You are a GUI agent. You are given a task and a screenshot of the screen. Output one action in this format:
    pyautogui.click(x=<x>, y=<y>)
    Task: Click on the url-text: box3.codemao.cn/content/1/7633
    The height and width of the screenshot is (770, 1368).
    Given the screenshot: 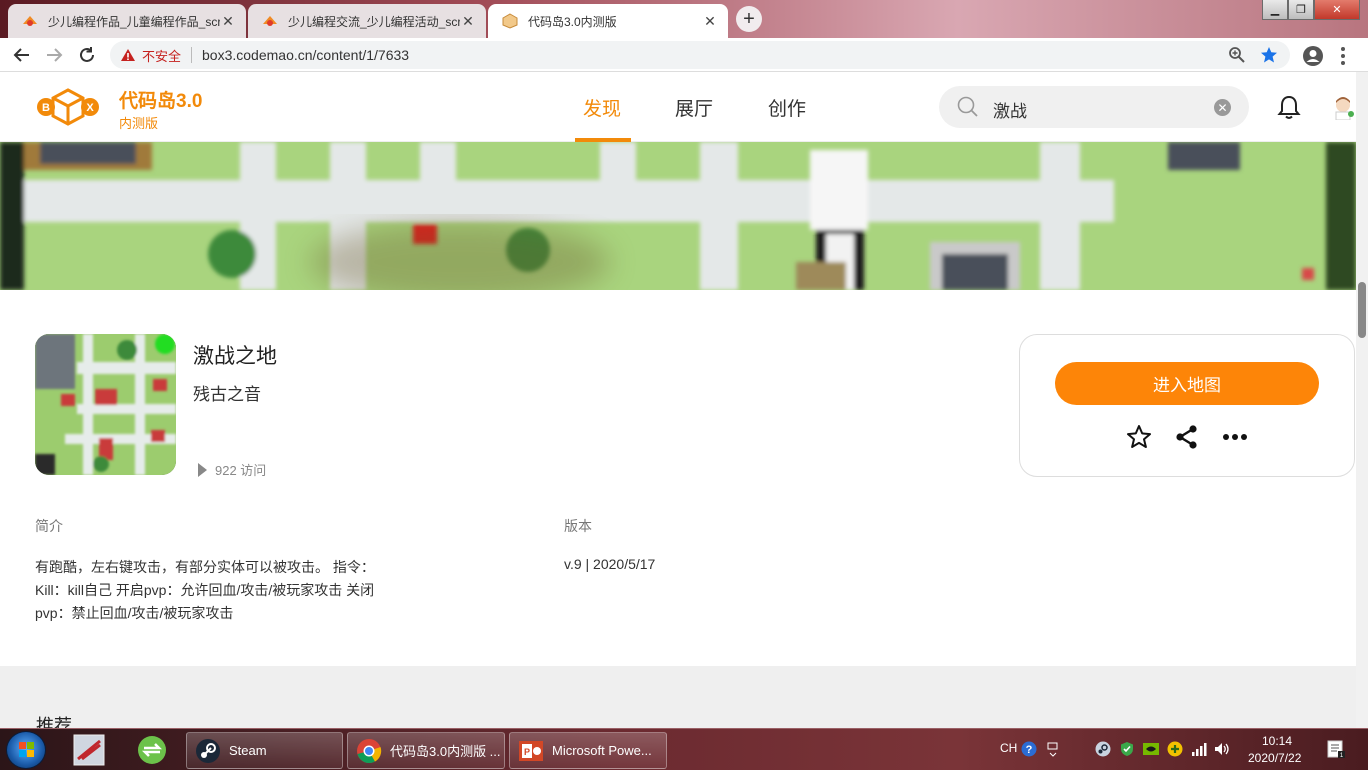 What is the action you would take?
    pyautogui.click(x=305, y=55)
    